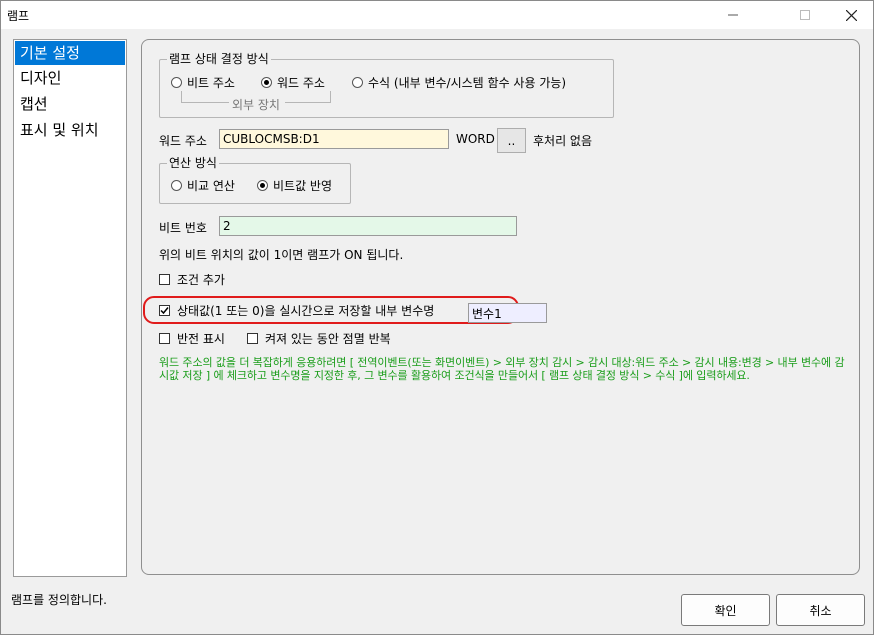 The height and width of the screenshot is (635, 874). What do you see at coordinates (437, 15) in the screenshot?
I see `title-bar: 램프` at bounding box center [437, 15].